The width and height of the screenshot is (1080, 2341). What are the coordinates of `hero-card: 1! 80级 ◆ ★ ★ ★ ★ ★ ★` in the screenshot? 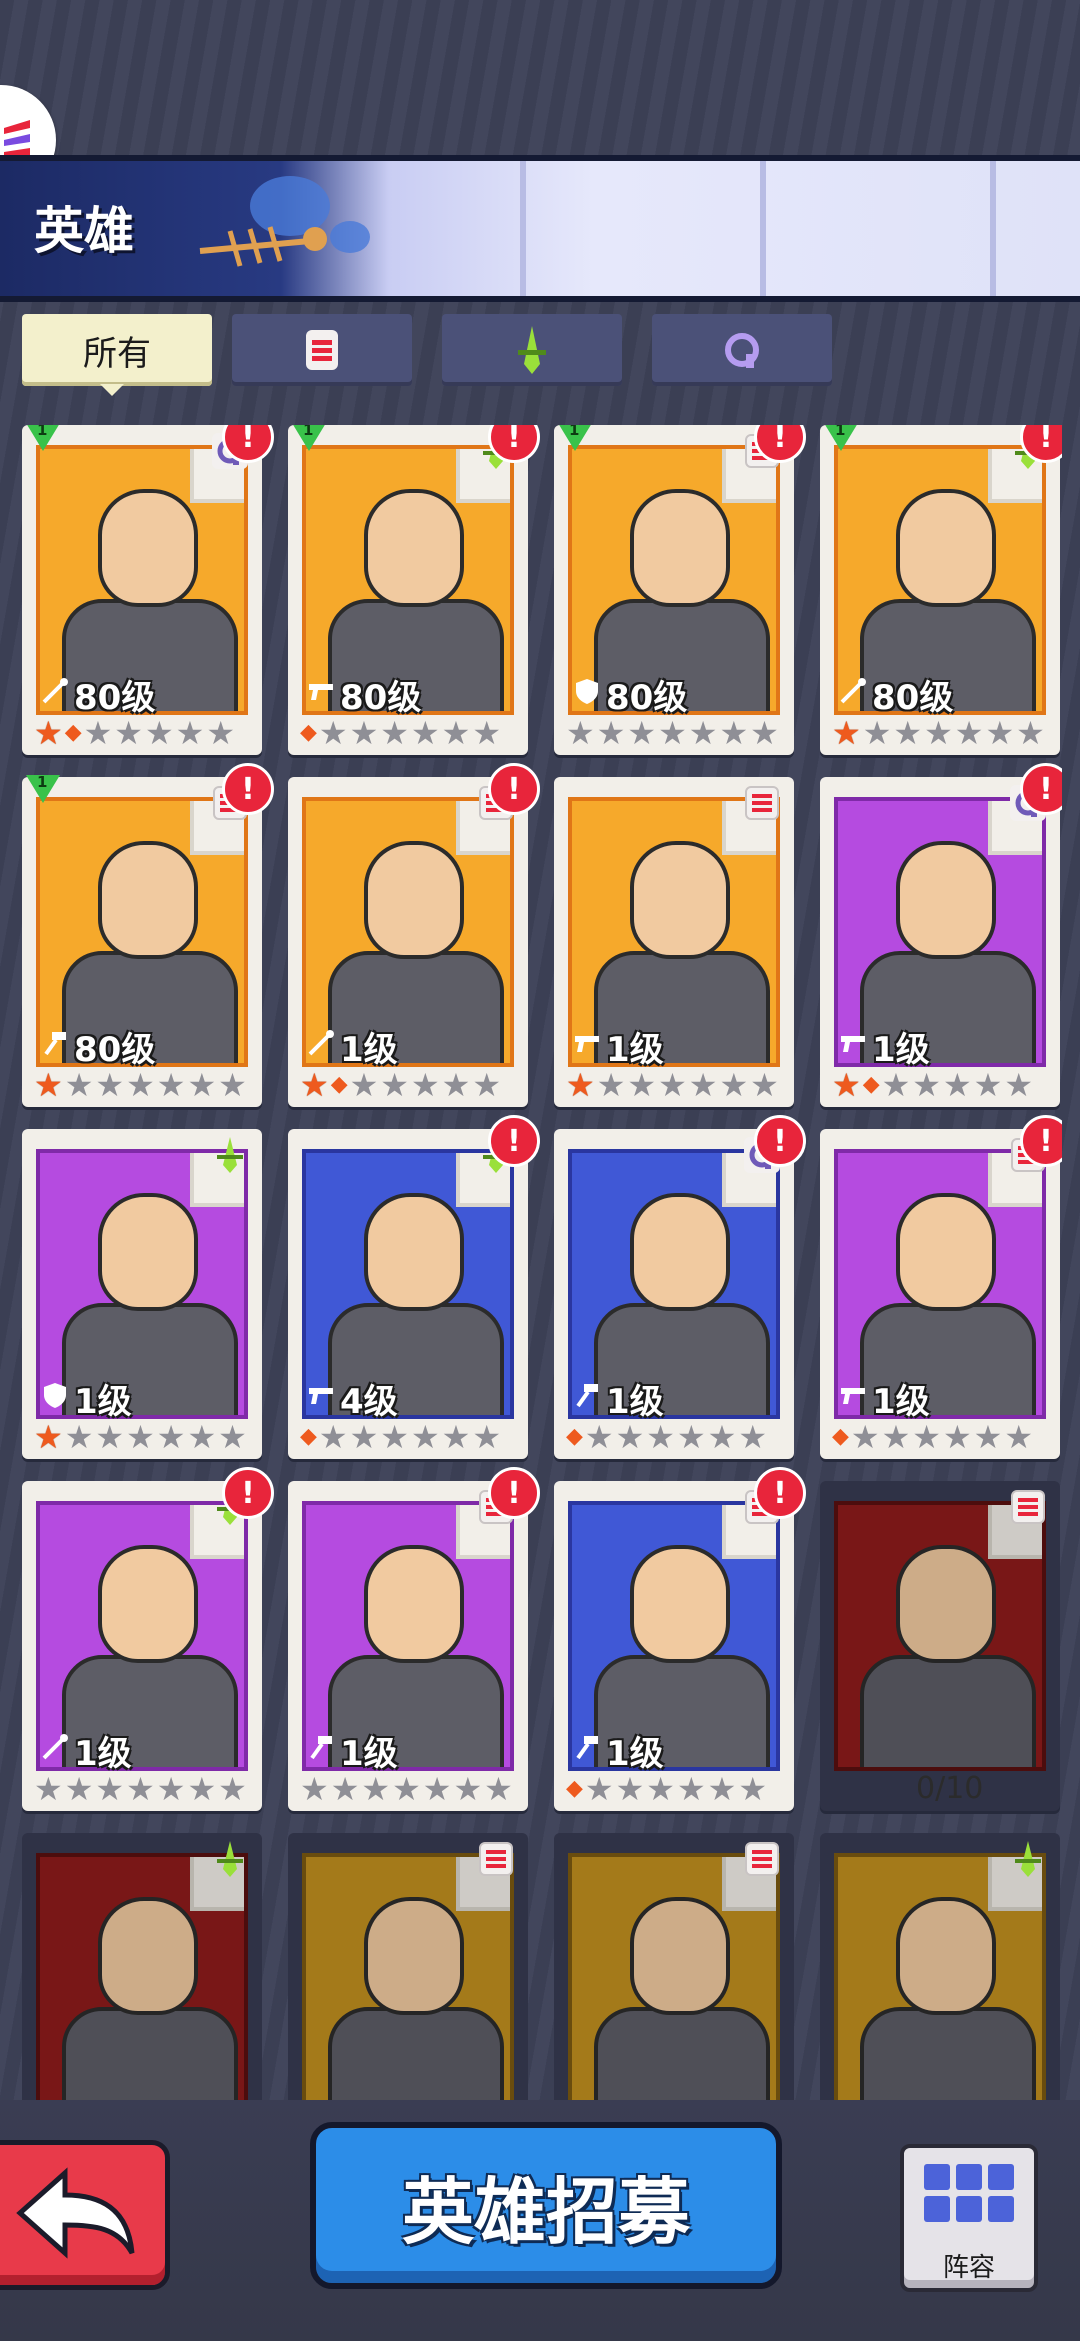 It's located at (414, 590).